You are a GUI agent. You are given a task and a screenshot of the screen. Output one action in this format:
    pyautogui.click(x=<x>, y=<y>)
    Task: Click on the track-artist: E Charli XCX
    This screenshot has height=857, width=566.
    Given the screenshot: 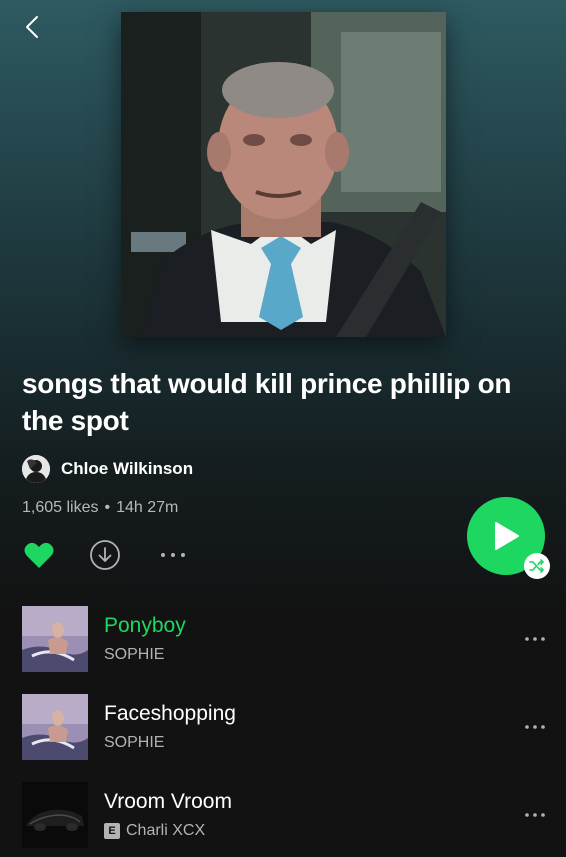 What is the action you would take?
    pyautogui.click(x=154, y=831)
    